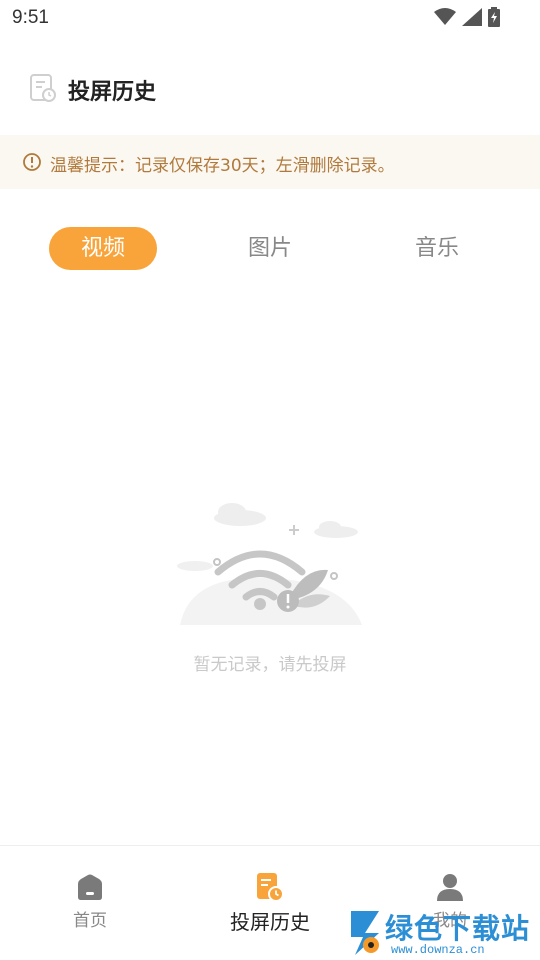 The height and width of the screenshot is (960, 540). I want to click on tab-video: 视频, so click(103, 248).